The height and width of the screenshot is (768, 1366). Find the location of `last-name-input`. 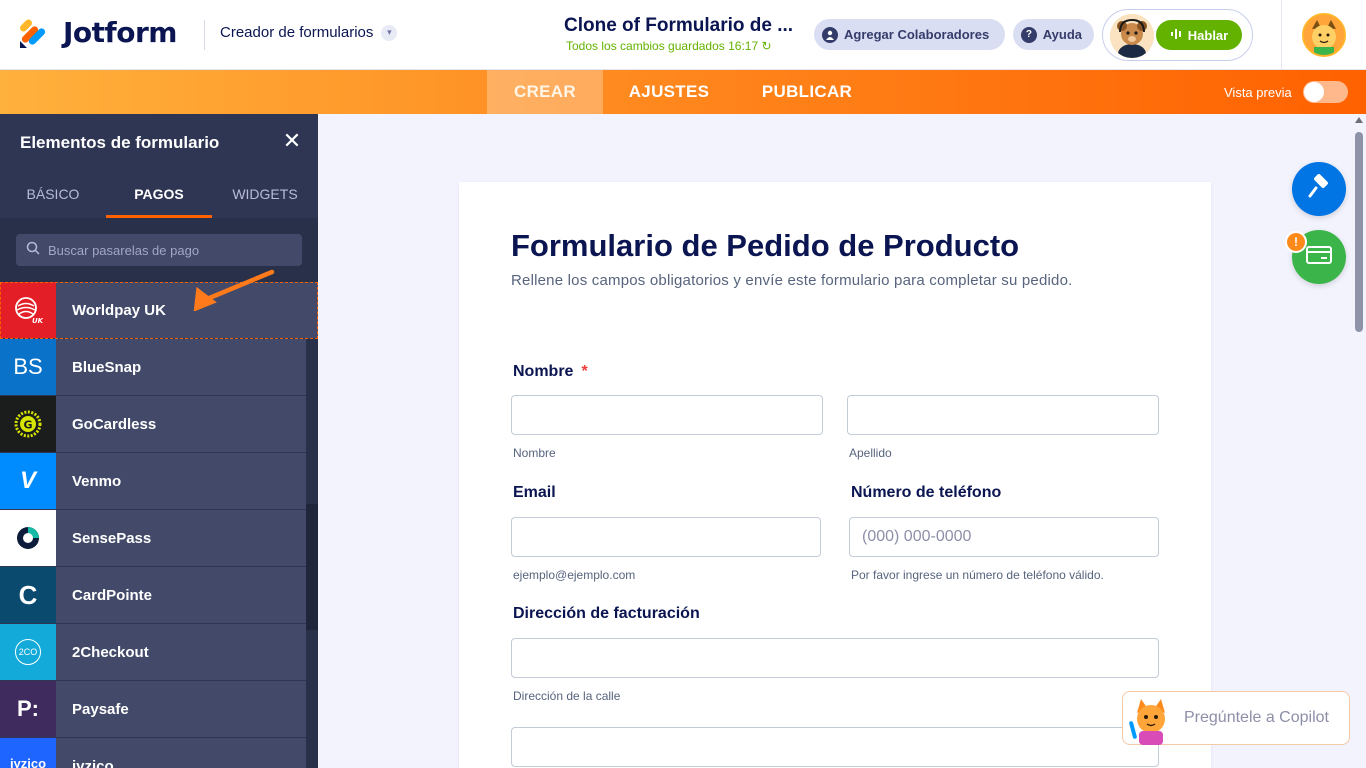

last-name-input is located at coordinates (1003, 415).